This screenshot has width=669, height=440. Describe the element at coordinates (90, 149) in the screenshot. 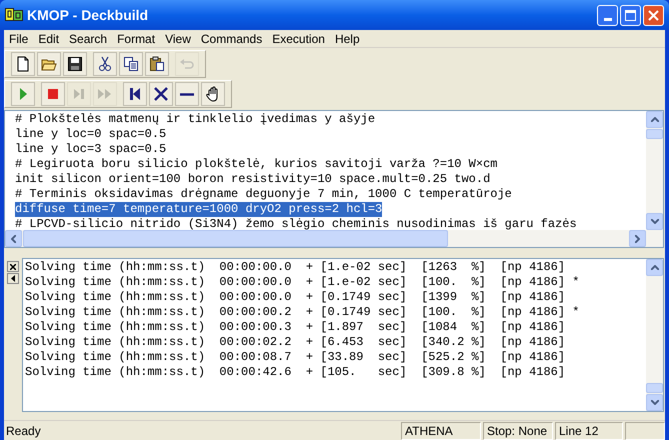

I see `code-line: line y loc=3 spac=0.5` at that location.